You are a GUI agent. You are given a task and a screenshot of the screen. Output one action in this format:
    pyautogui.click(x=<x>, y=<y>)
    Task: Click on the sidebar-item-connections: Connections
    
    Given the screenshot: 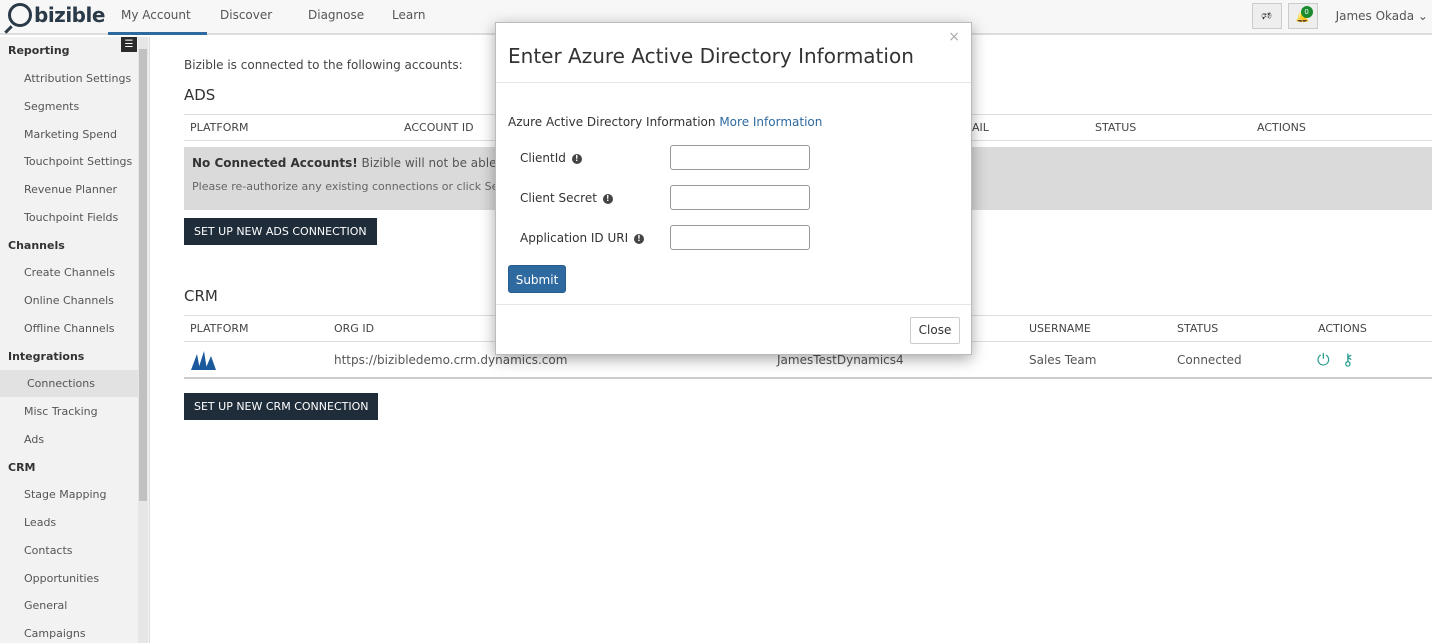 What is the action you would take?
    pyautogui.click(x=61, y=383)
    